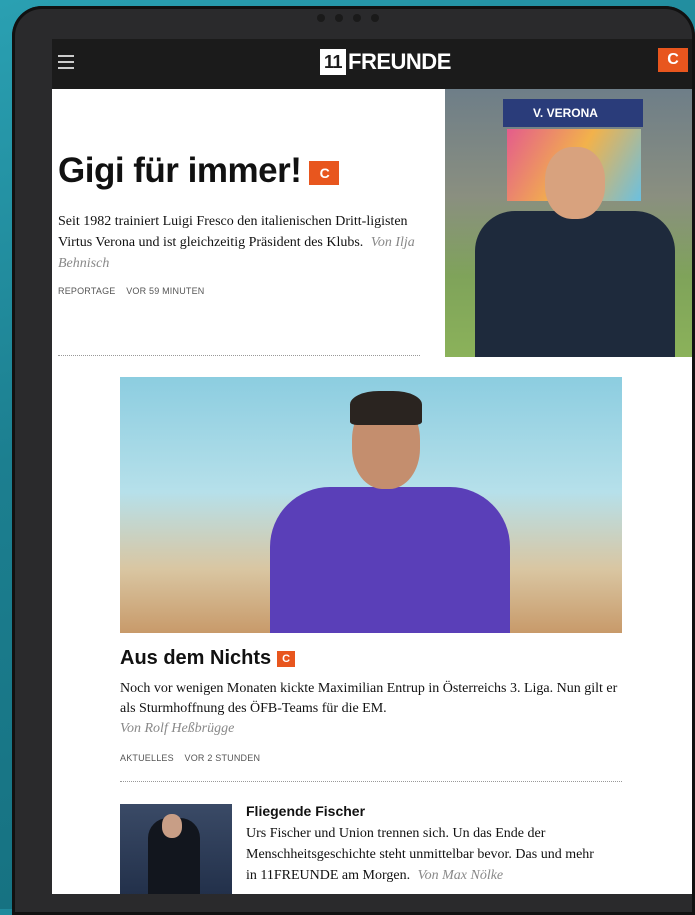 The width and height of the screenshot is (695, 915). Describe the element at coordinates (176, 849) in the screenshot. I see `small-article-thumbnail` at that location.